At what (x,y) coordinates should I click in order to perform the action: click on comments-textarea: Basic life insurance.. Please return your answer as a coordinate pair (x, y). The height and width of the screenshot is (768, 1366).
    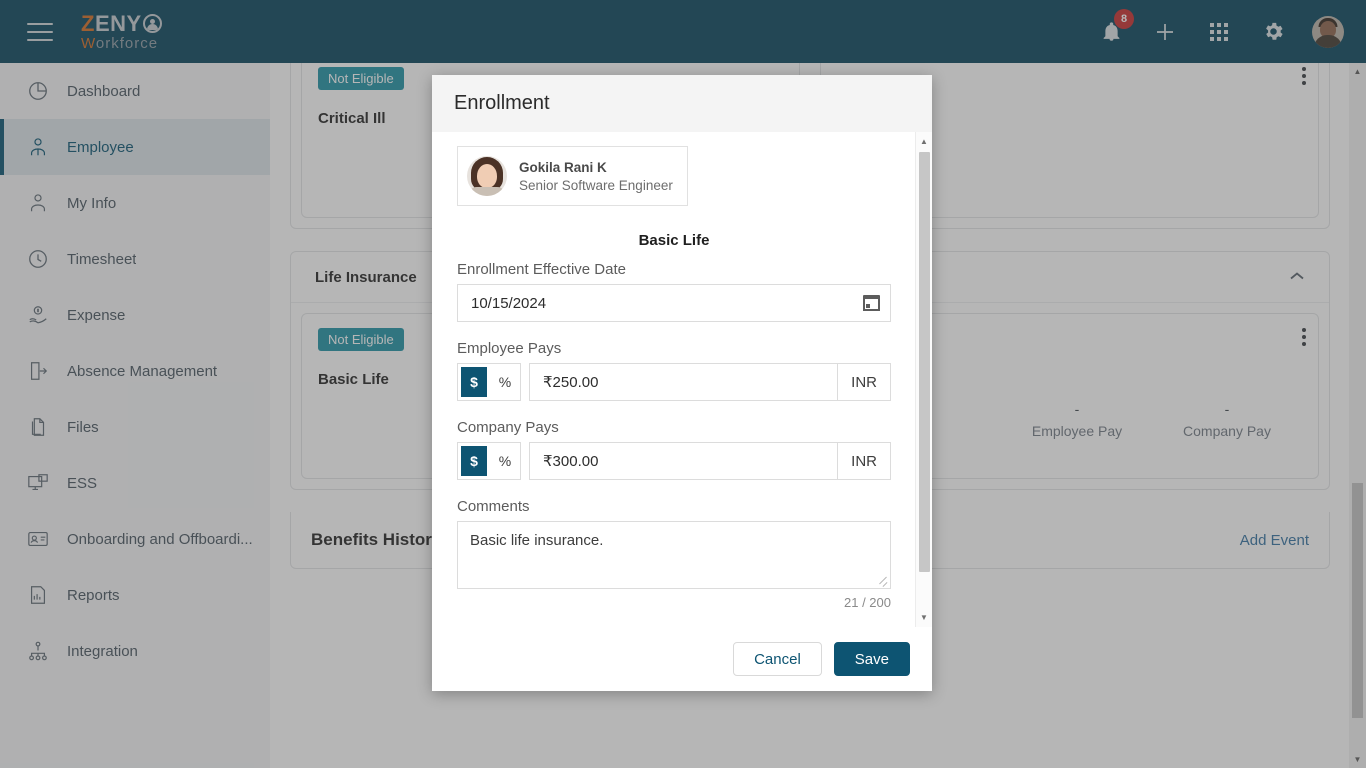
    Looking at the image, I should click on (674, 555).